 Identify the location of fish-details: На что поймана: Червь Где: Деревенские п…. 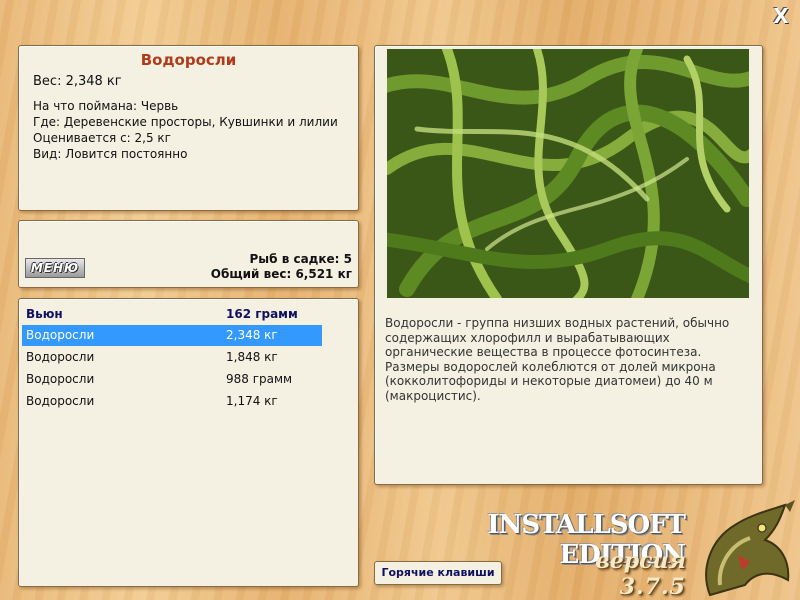
(190, 130).